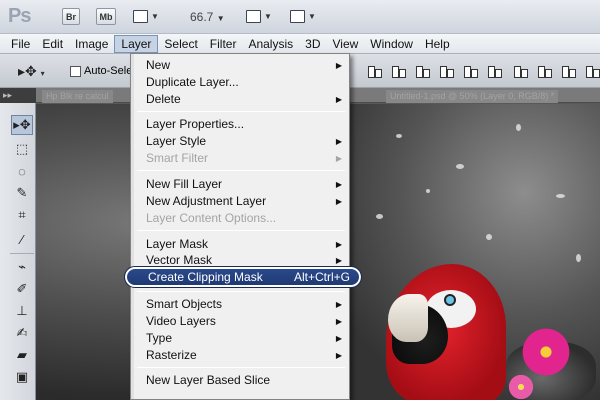 This screenshot has width=600, height=400. I want to click on brush-tool: ✐, so click(22, 289).